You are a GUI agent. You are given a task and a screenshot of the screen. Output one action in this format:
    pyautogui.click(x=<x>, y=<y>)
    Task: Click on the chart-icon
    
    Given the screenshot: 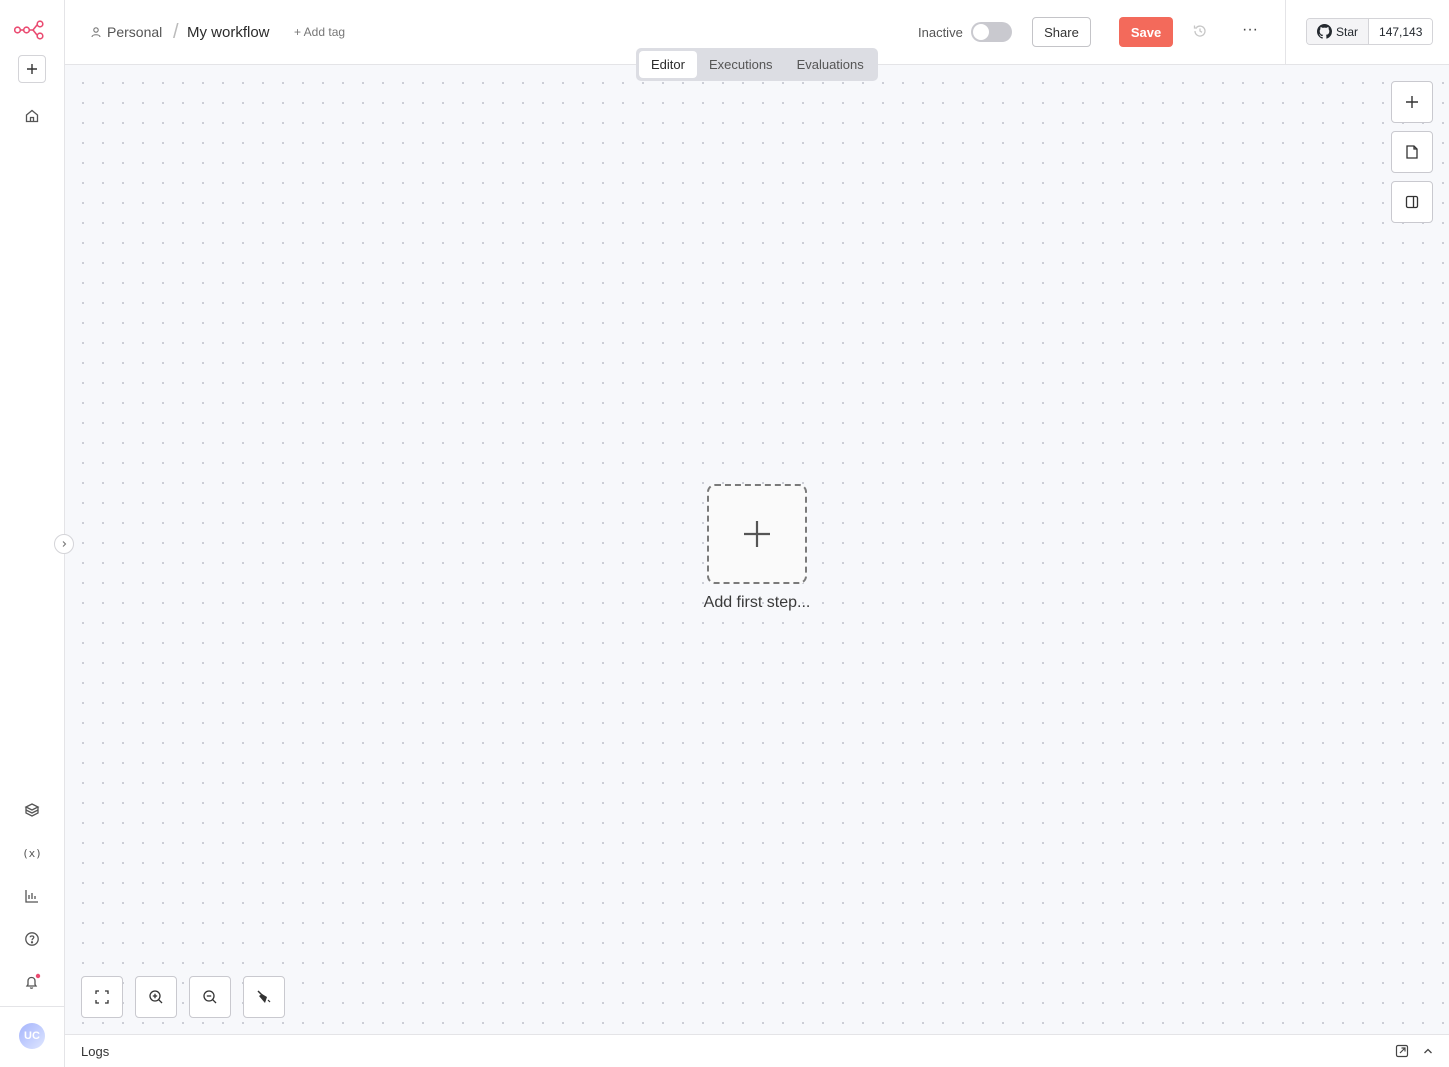 What is the action you would take?
    pyautogui.click(x=31, y=896)
    